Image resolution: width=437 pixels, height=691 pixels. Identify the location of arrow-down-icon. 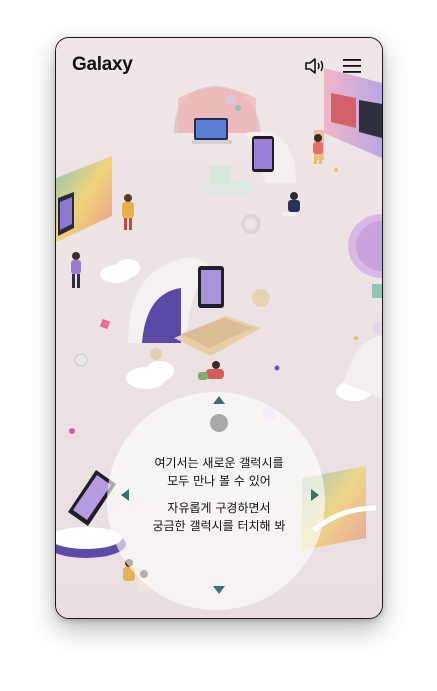
(219, 590).